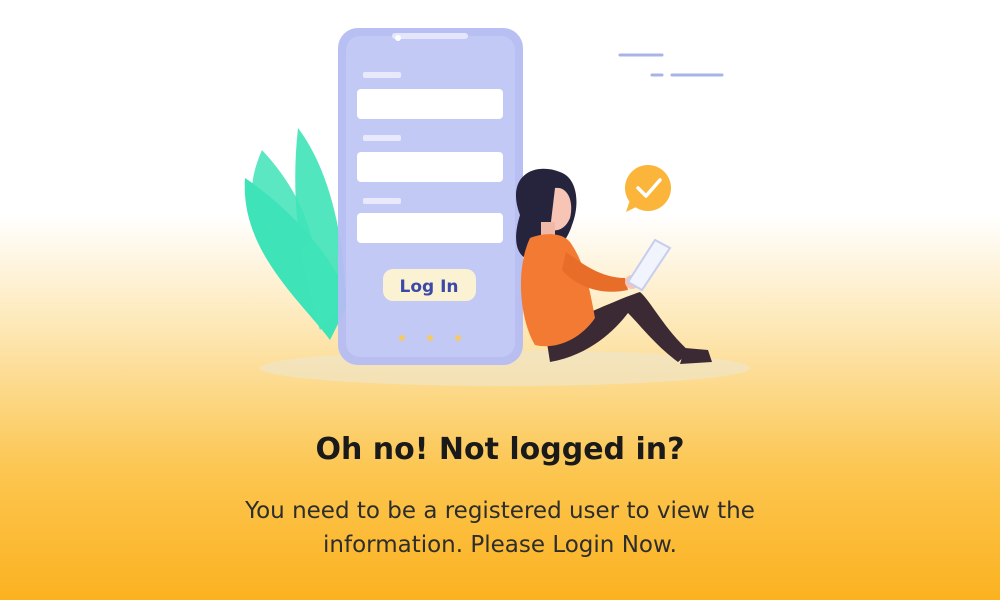  I want to click on page-title: Oh no! Not logged in?, so click(500, 449).